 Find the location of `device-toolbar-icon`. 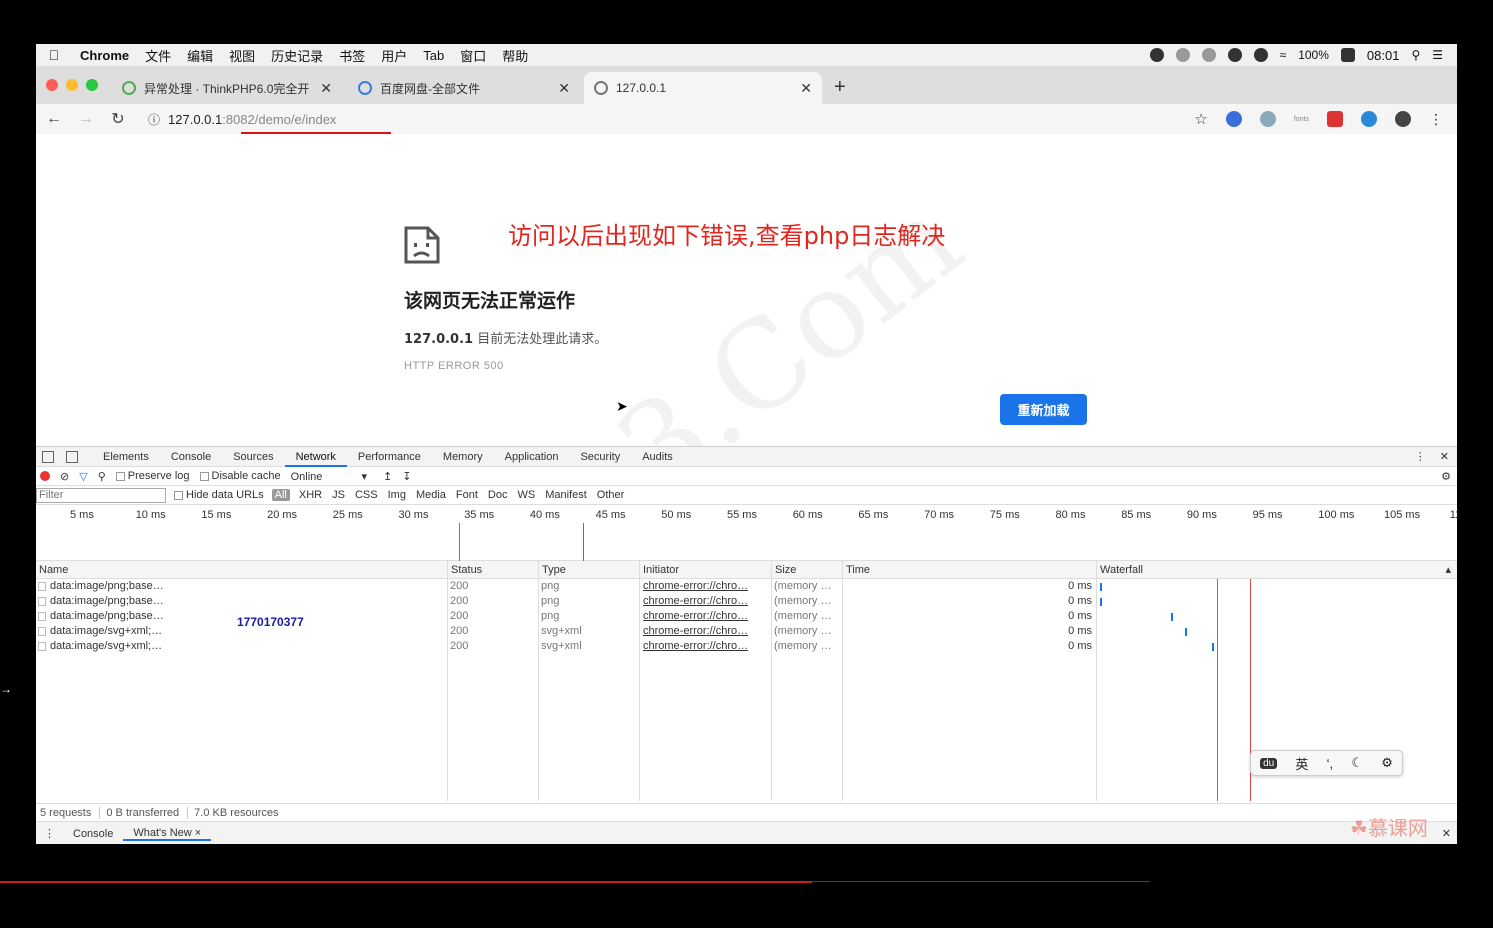

device-toolbar-icon is located at coordinates (72, 456).